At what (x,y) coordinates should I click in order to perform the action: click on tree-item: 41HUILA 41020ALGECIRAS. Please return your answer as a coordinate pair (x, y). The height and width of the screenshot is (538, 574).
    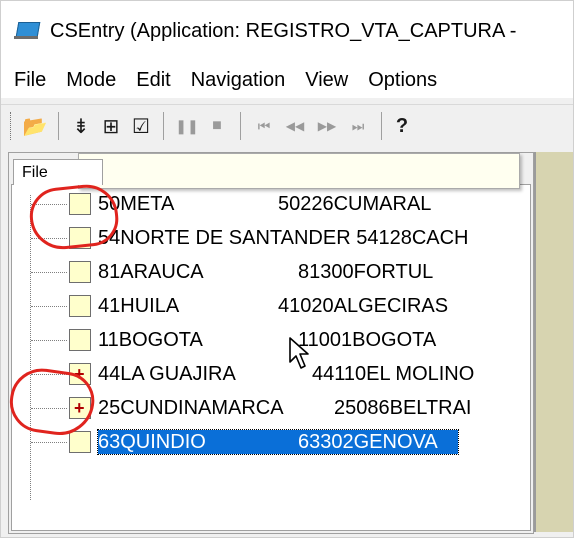
    Looking at the image, I should click on (271, 306).